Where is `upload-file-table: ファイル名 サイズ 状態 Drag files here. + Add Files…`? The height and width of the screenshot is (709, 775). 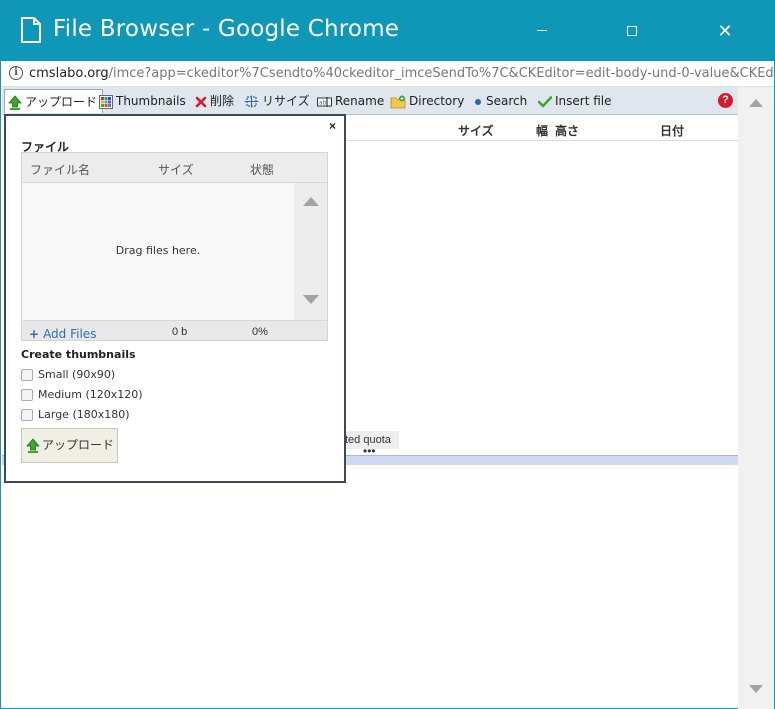
upload-file-table: ファイル名 サイズ 状態 Drag files here. + Add Files… is located at coordinates (174, 246).